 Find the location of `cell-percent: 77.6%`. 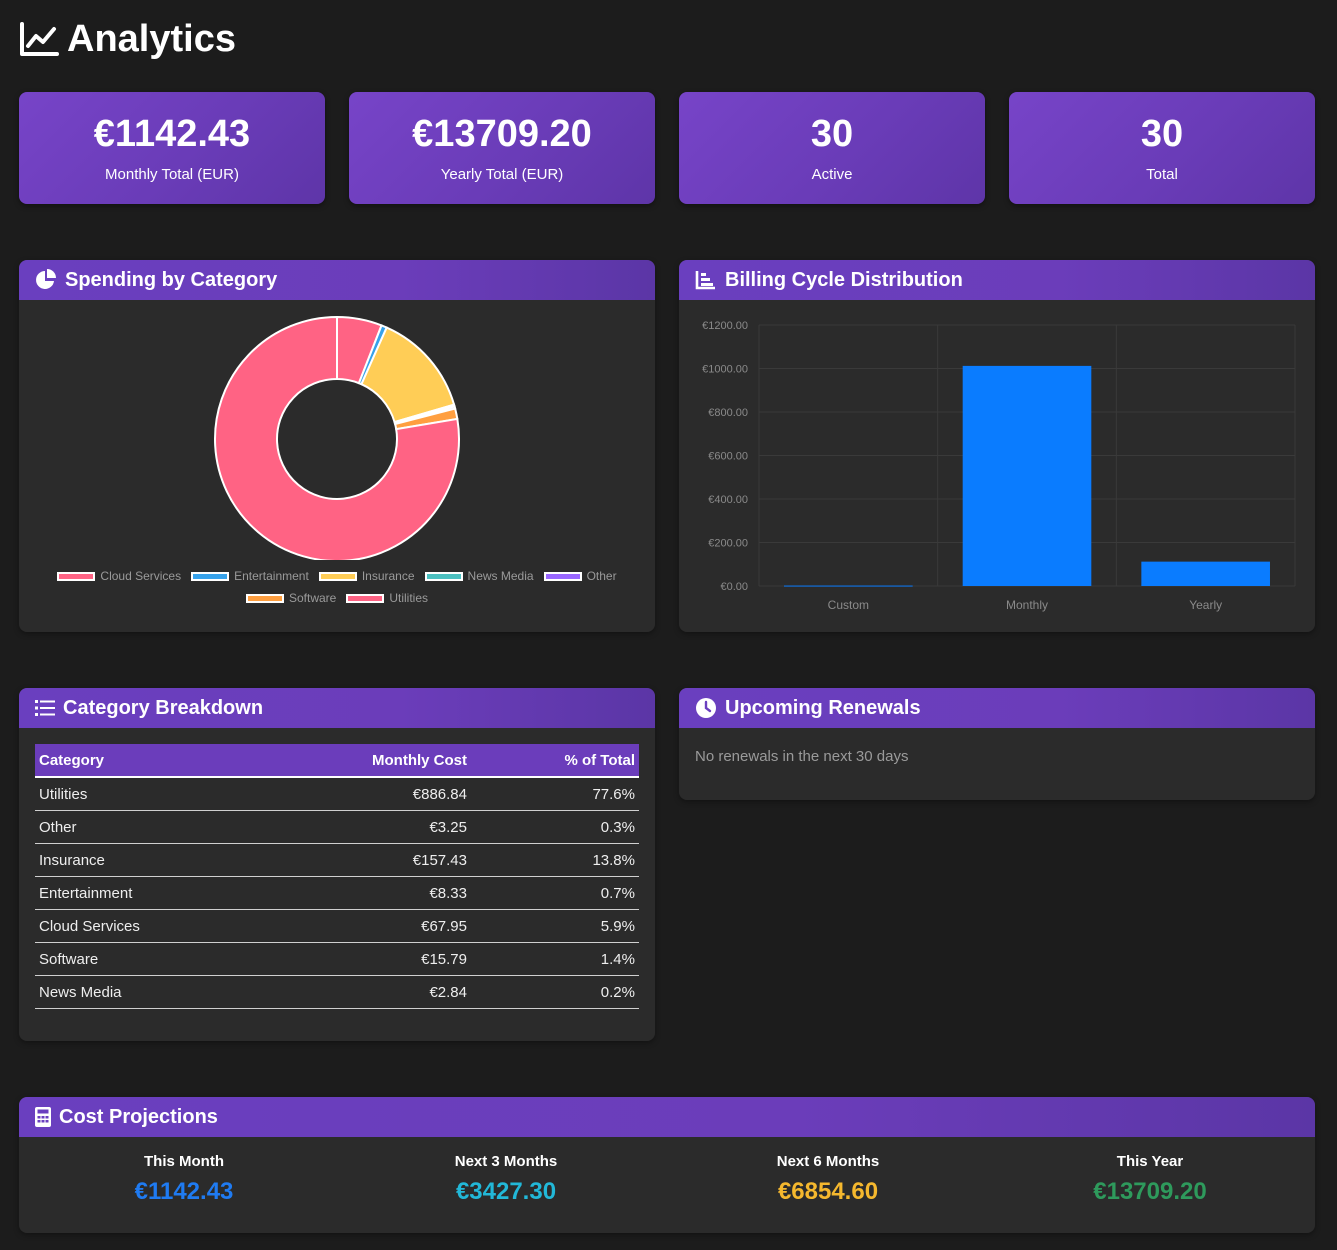

cell-percent: 77.6% is located at coordinates (555, 794).